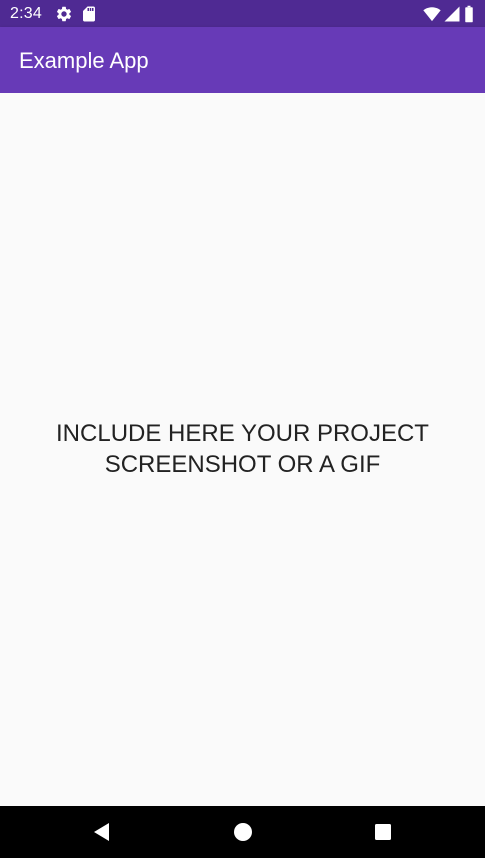 Image resolution: width=485 pixels, height=858 pixels. I want to click on signal-icon, so click(452, 14).